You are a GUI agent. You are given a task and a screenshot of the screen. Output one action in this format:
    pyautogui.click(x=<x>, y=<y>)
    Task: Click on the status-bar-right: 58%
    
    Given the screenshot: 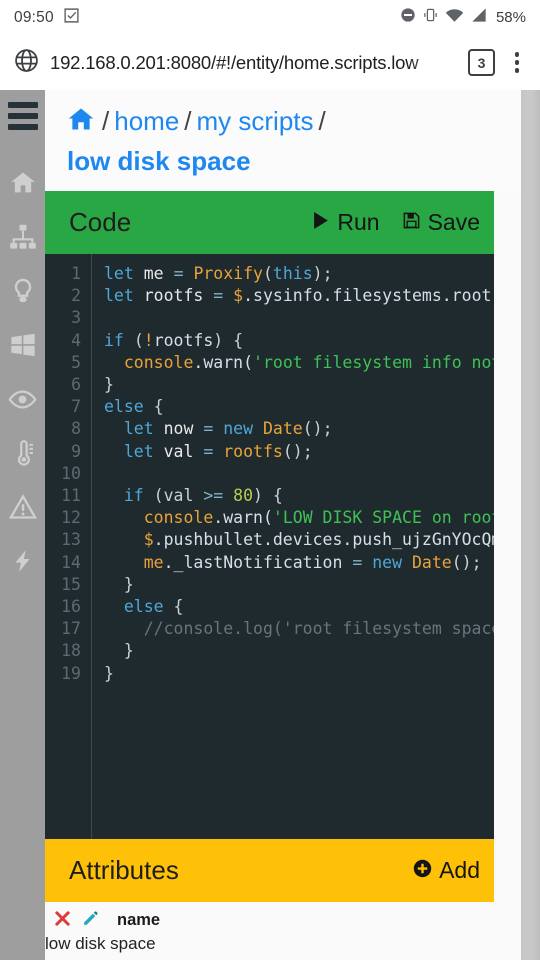 What is the action you would take?
    pyautogui.click(x=463, y=17)
    